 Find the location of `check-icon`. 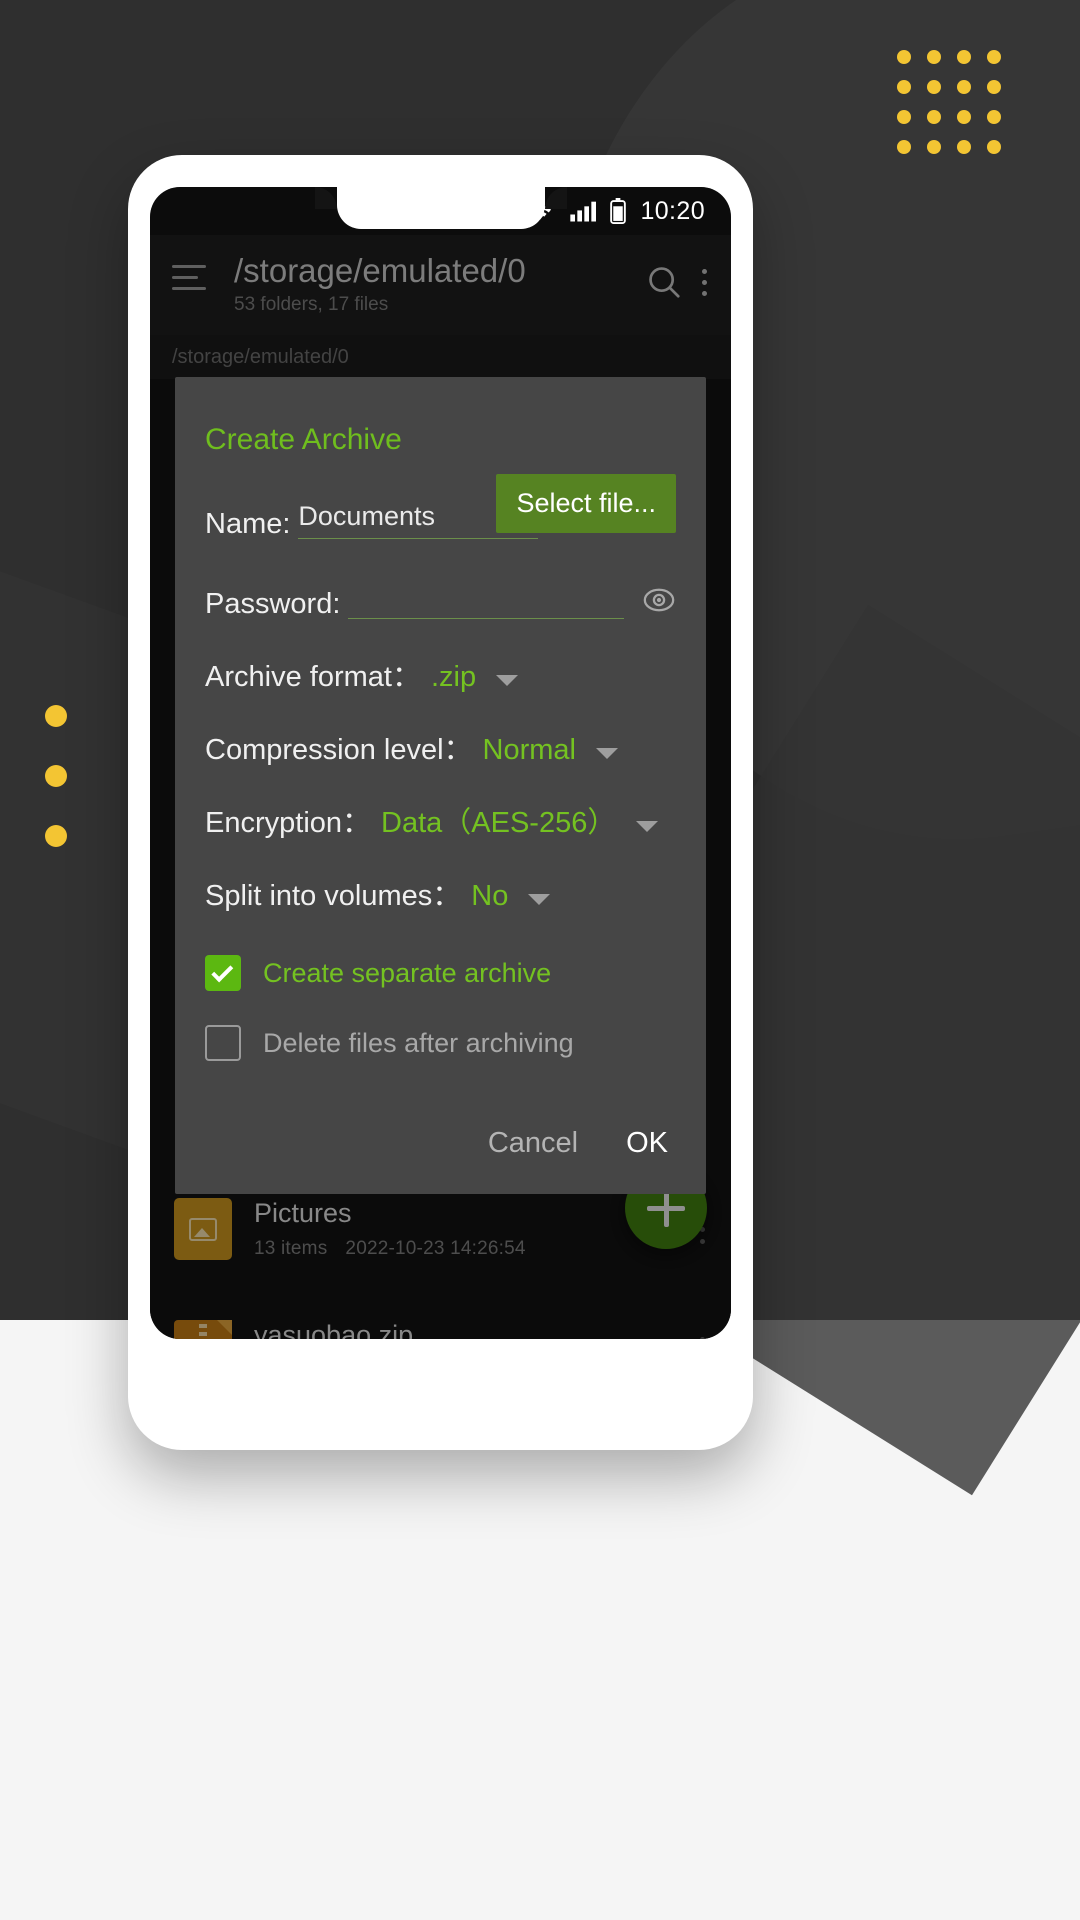

check-icon is located at coordinates (222, 970).